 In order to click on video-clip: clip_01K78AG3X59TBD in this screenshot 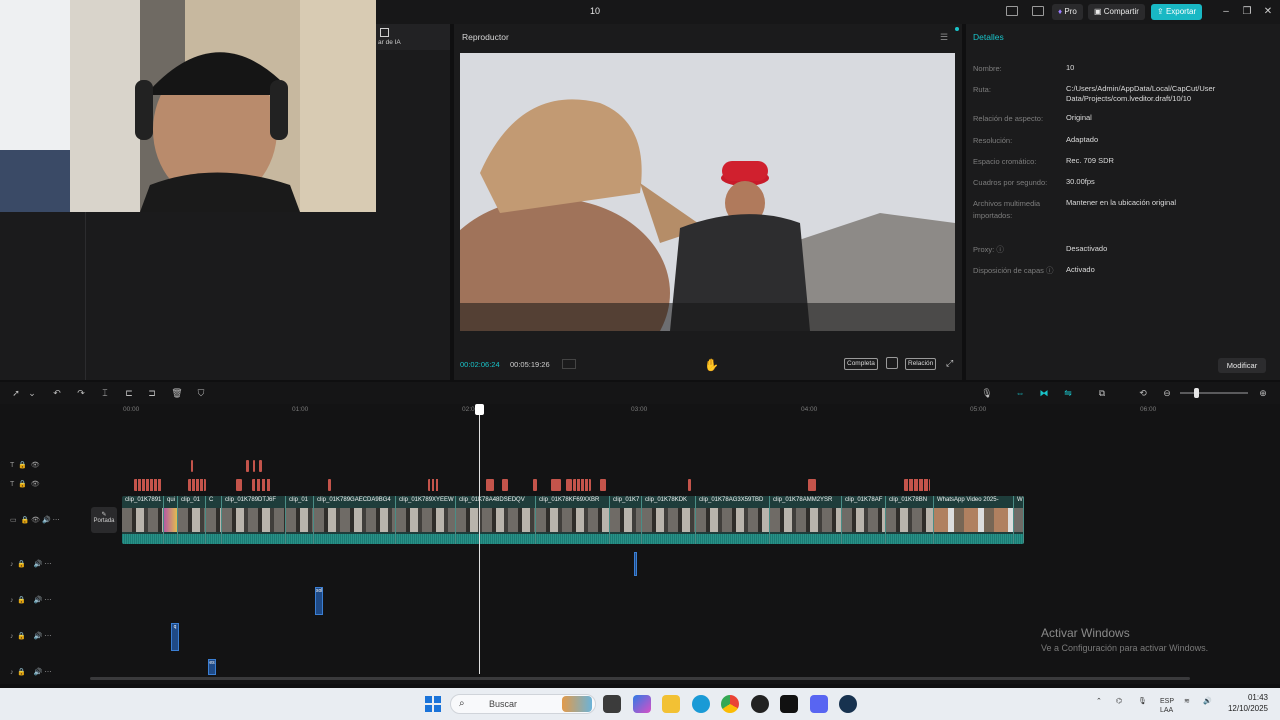, I will do `click(733, 520)`.